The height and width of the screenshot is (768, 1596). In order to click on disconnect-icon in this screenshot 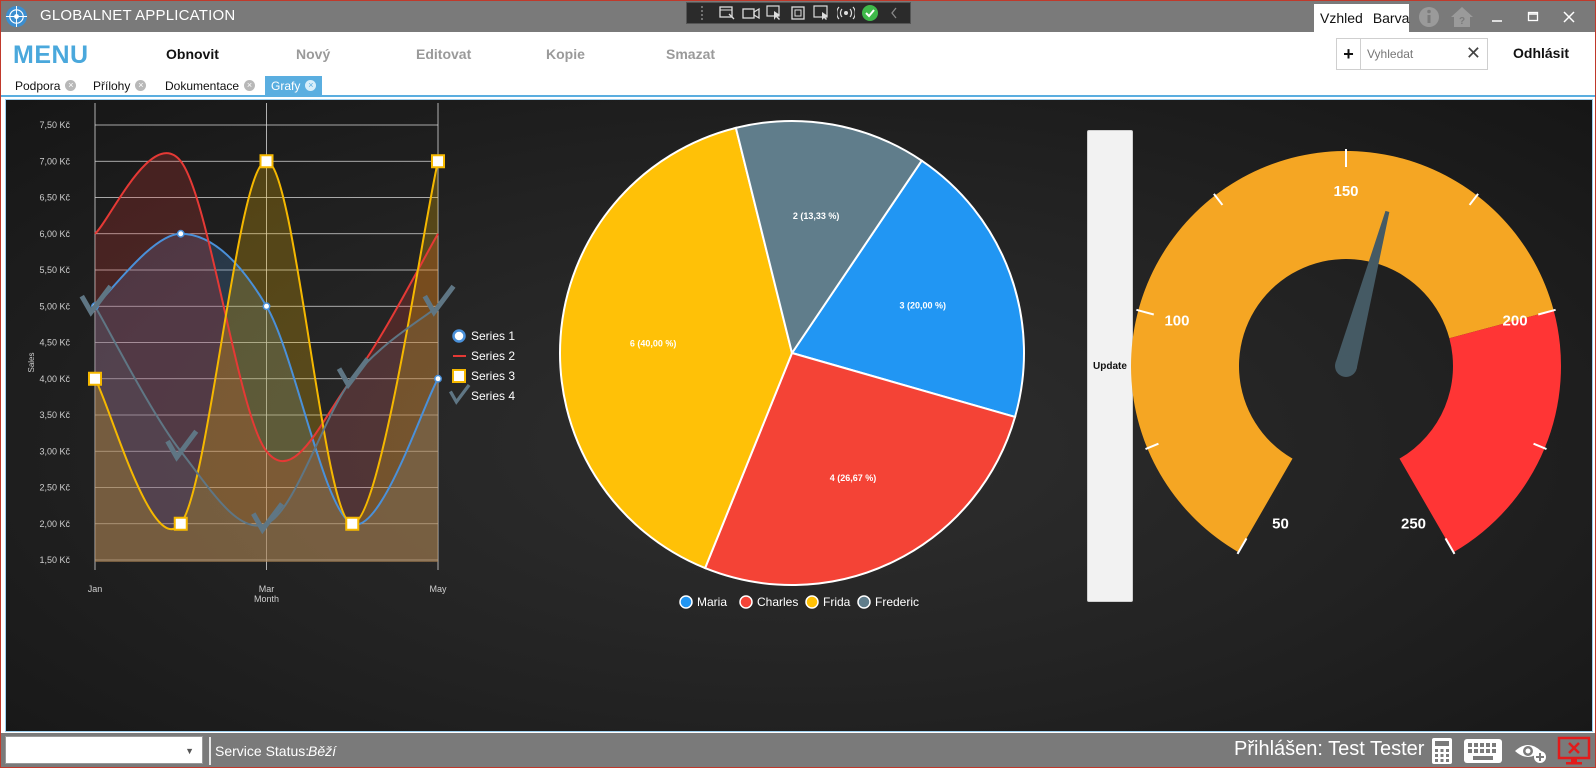, I will do `click(1574, 751)`.